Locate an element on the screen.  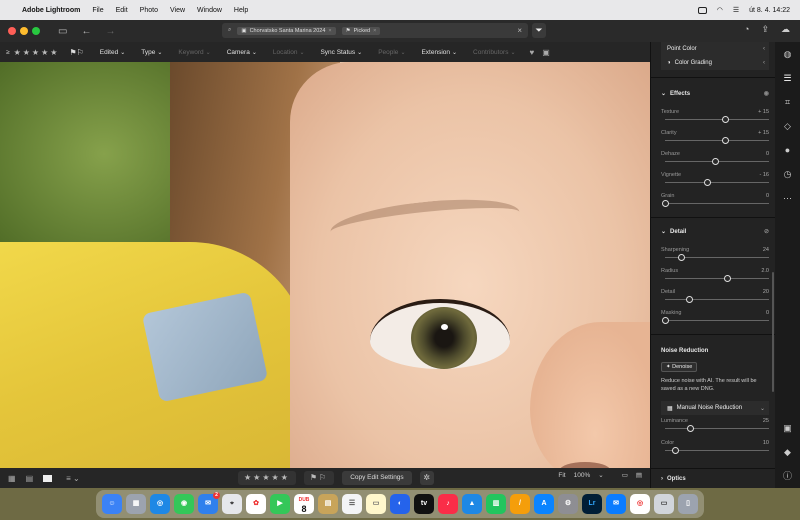
menu-view: View is located at coordinates (177, 10).